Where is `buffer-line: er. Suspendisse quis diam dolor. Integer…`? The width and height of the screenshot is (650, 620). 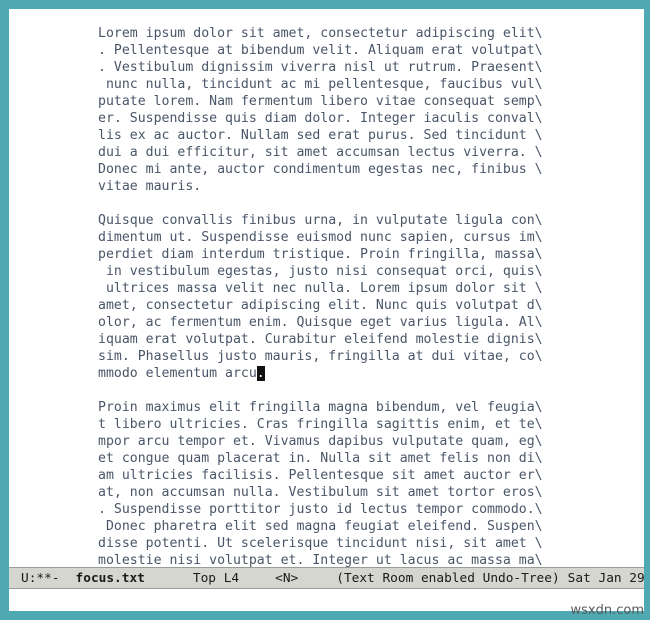 buffer-line: er. Suspendisse quis diam dolor. Integer… is located at coordinates (371, 118).